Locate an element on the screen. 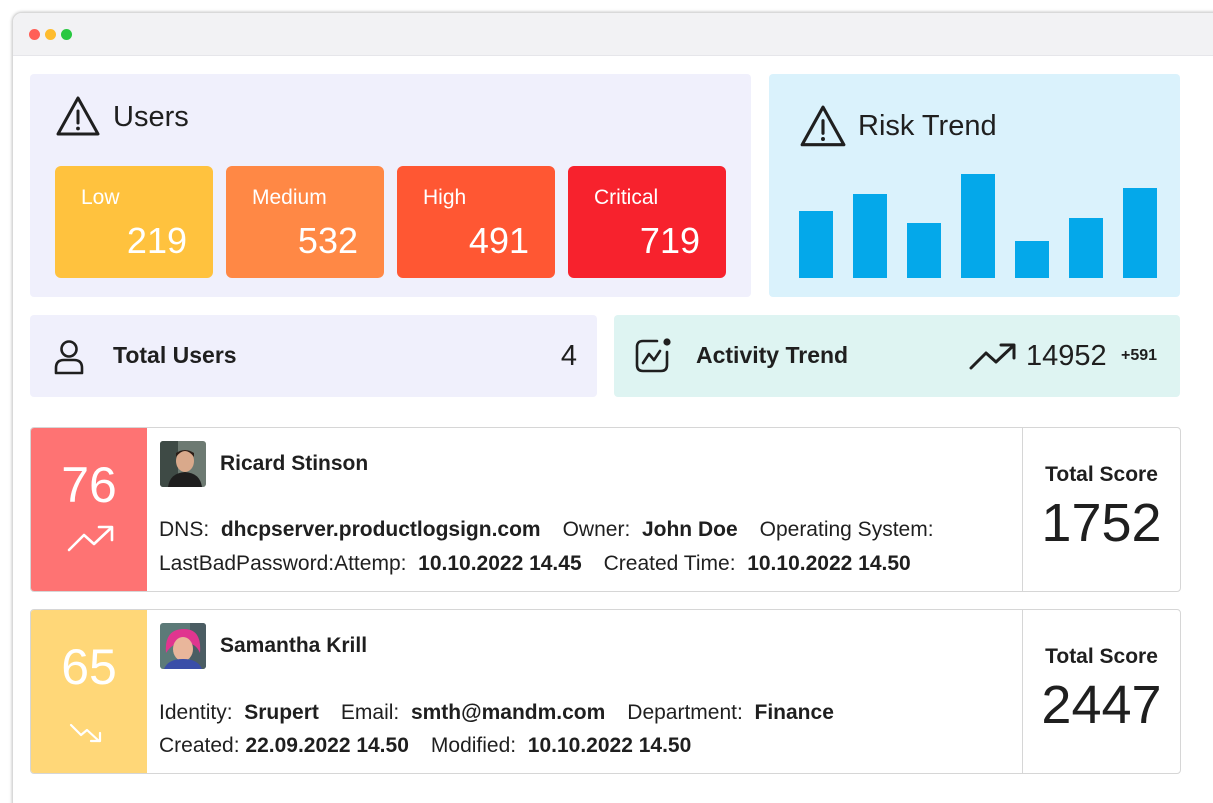 The width and height of the screenshot is (1213, 803). risk-trend-chart is located at coordinates (974, 185).